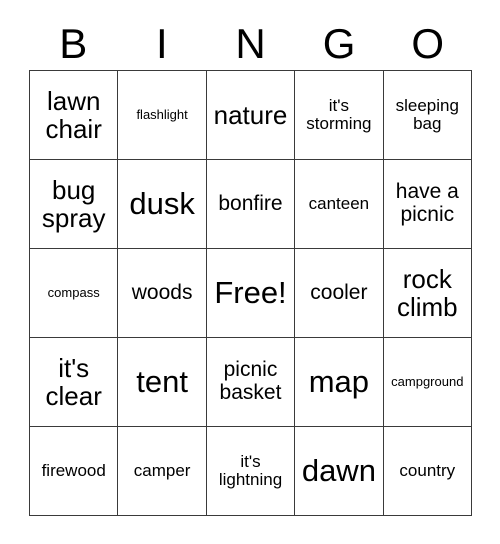  I want to click on bingo-cell-label: it's lightning, so click(250, 470).